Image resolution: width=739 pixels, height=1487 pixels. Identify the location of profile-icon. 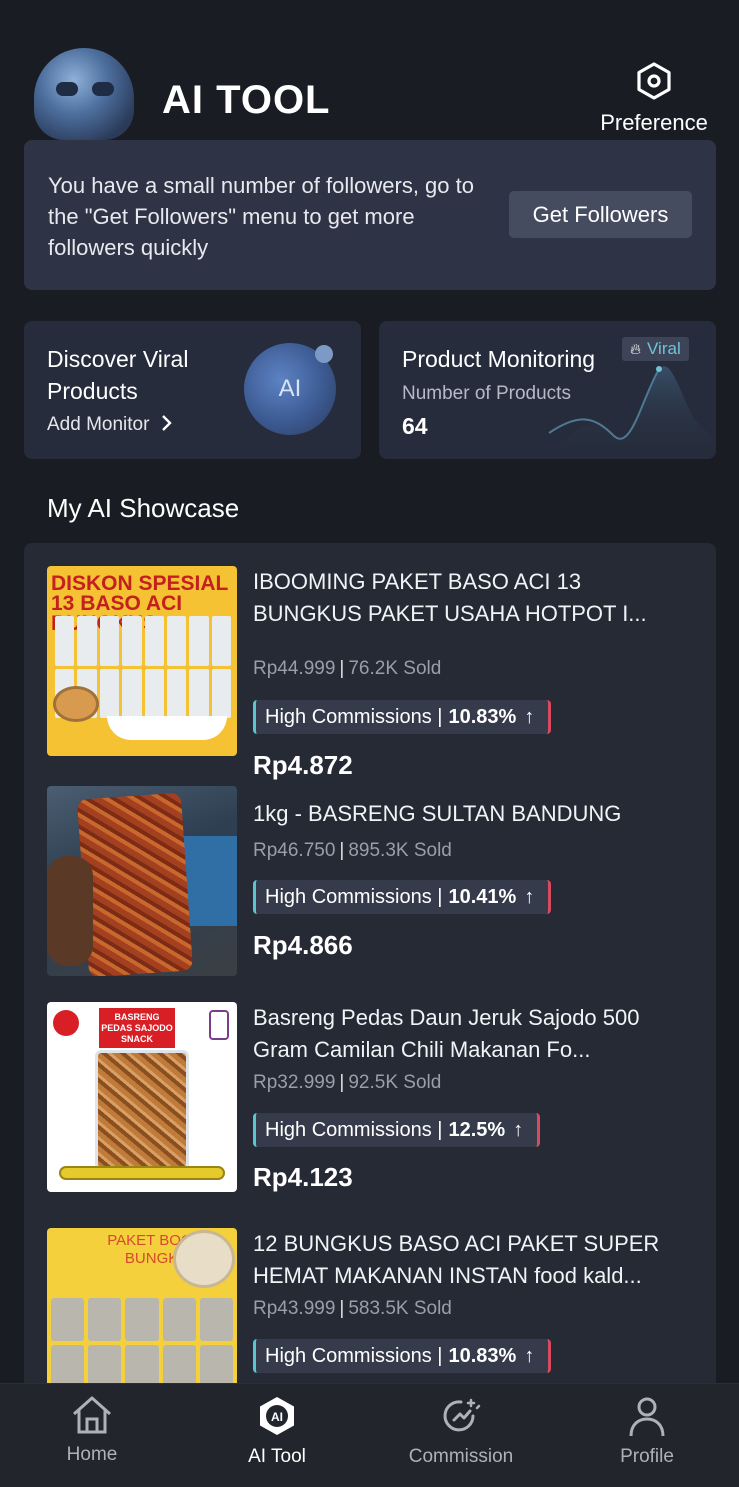
(647, 1417).